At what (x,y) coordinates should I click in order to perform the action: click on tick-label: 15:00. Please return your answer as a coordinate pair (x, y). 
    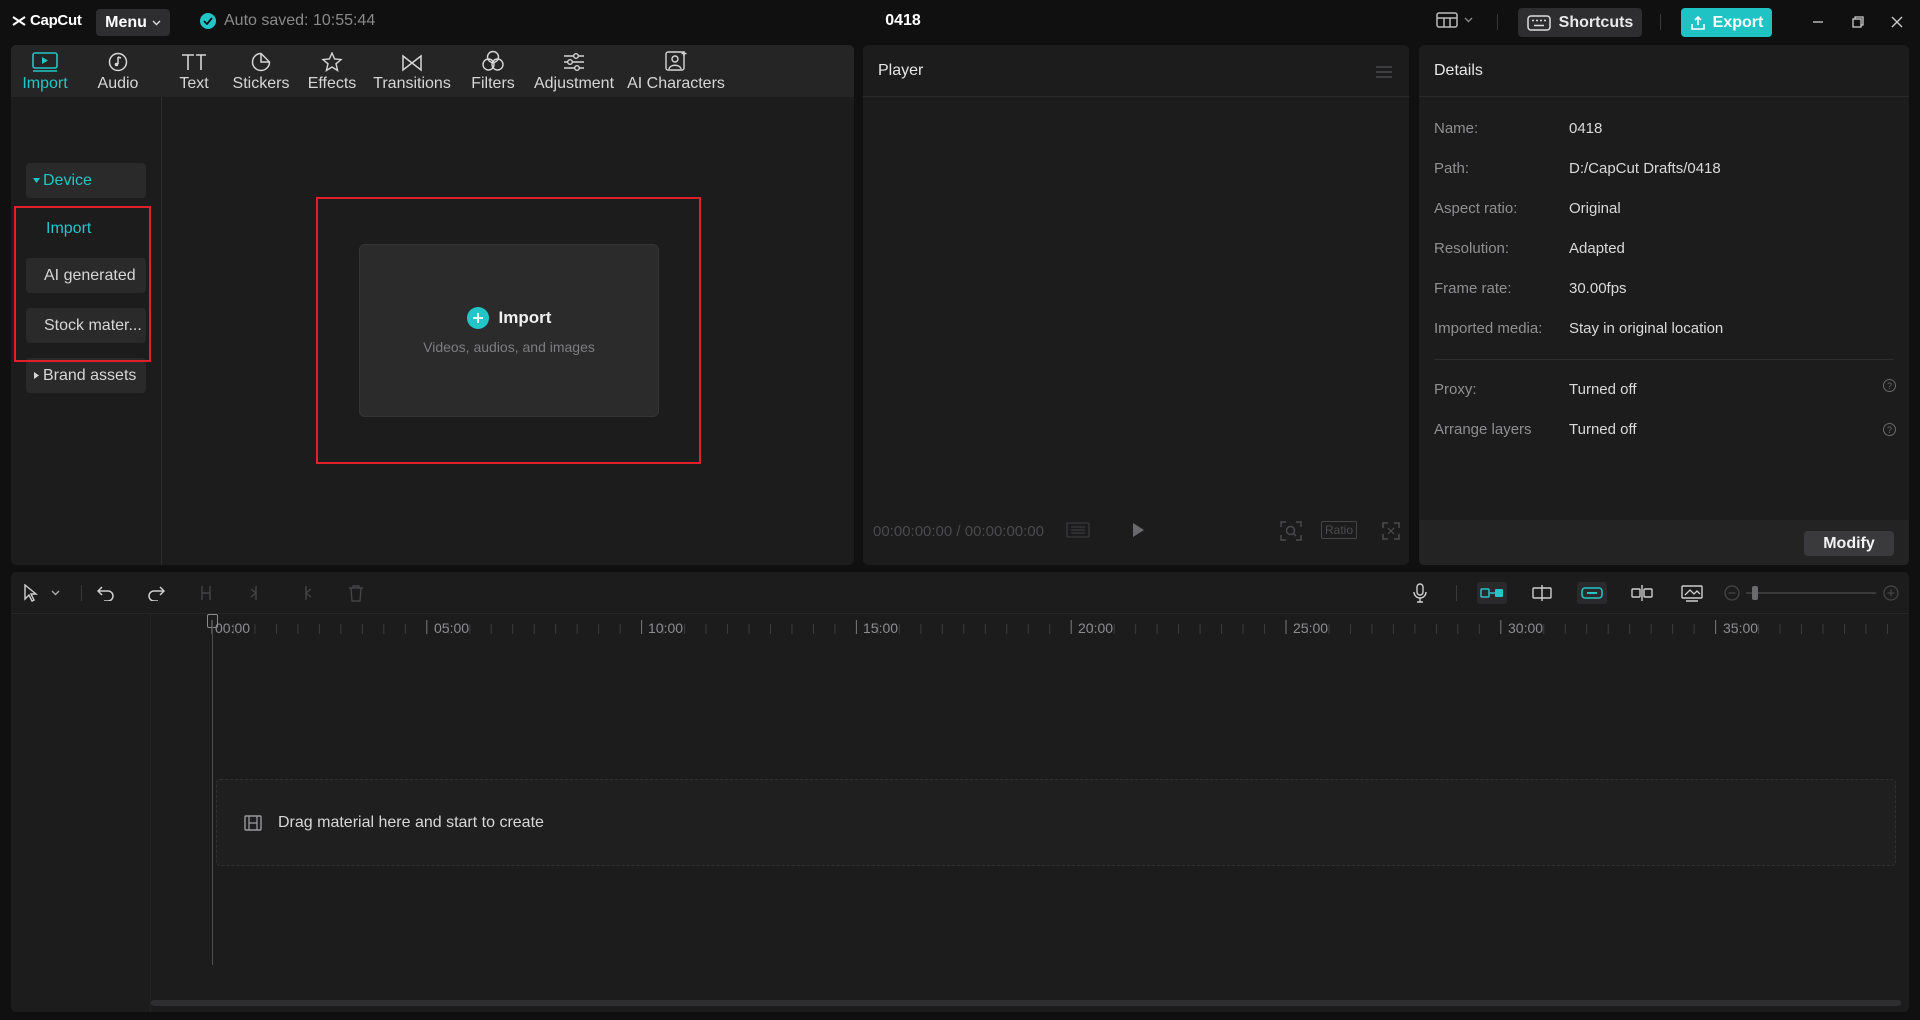
    Looking at the image, I should click on (881, 628).